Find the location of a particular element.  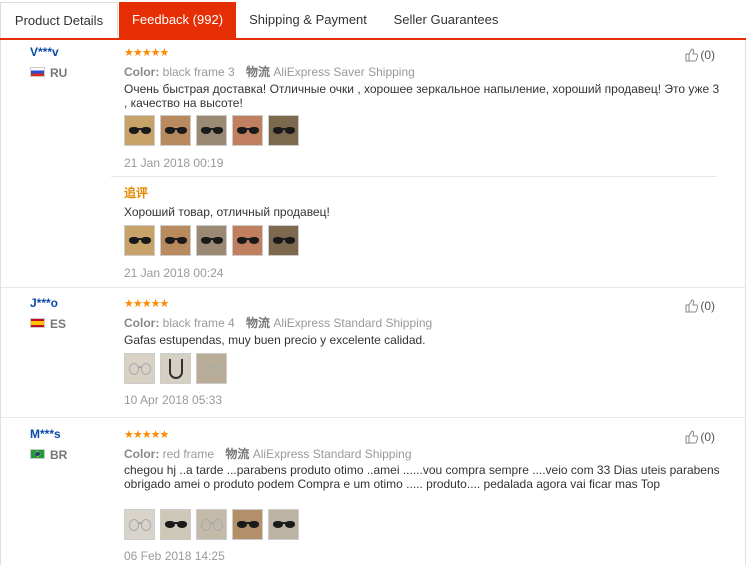

reviewer-country: RU is located at coordinates (59, 73).